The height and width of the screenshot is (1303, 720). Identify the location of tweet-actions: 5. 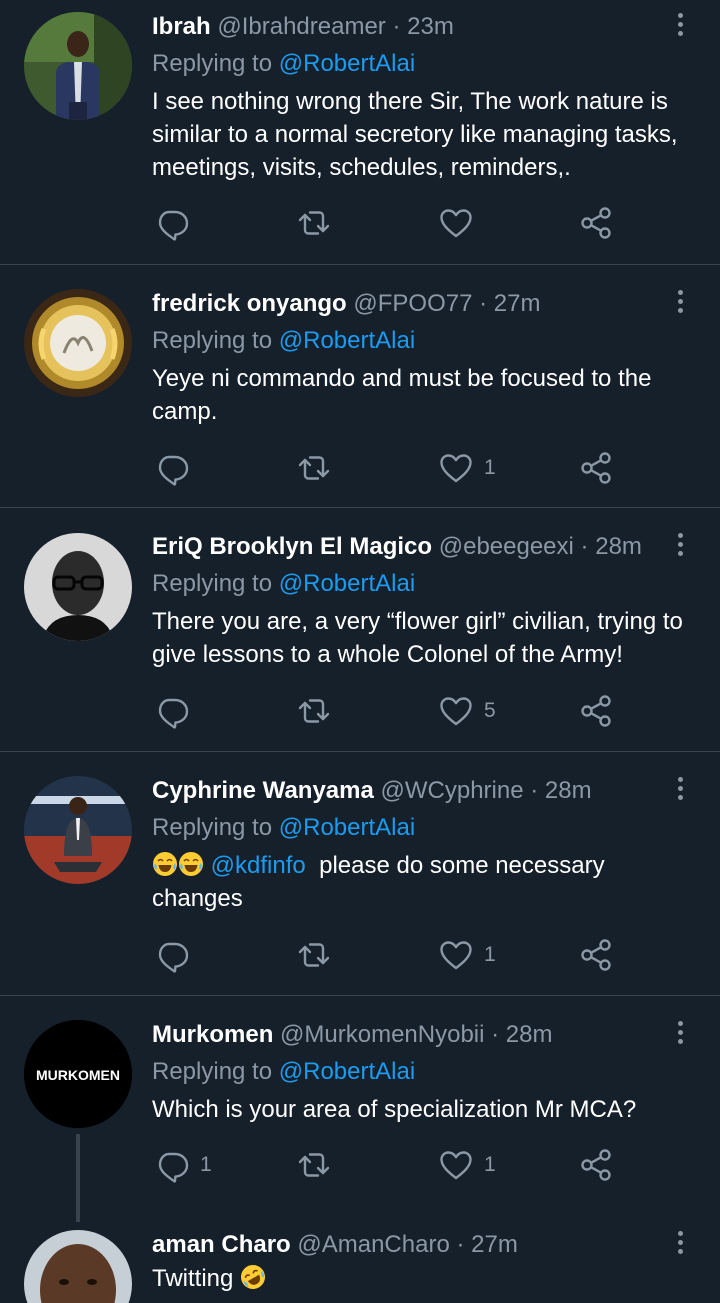
(387, 711).